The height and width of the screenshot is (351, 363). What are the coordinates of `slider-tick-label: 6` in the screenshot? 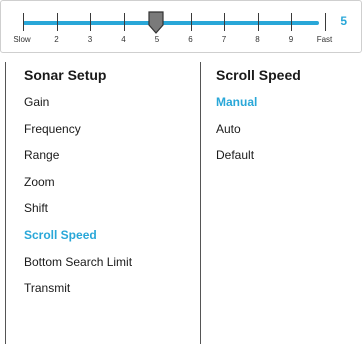 It's located at (190, 39).